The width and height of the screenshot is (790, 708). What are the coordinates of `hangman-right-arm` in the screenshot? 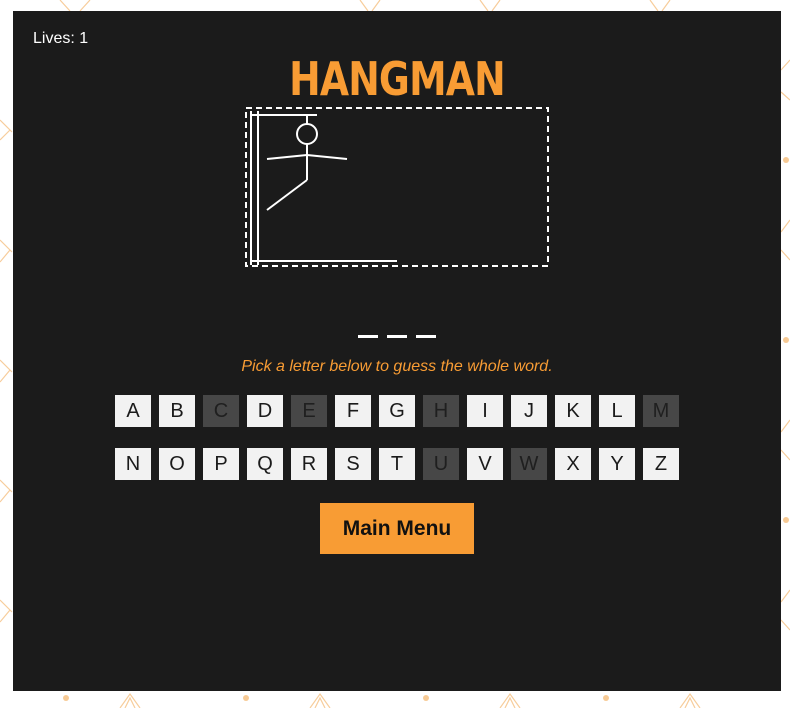 It's located at (327, 157).